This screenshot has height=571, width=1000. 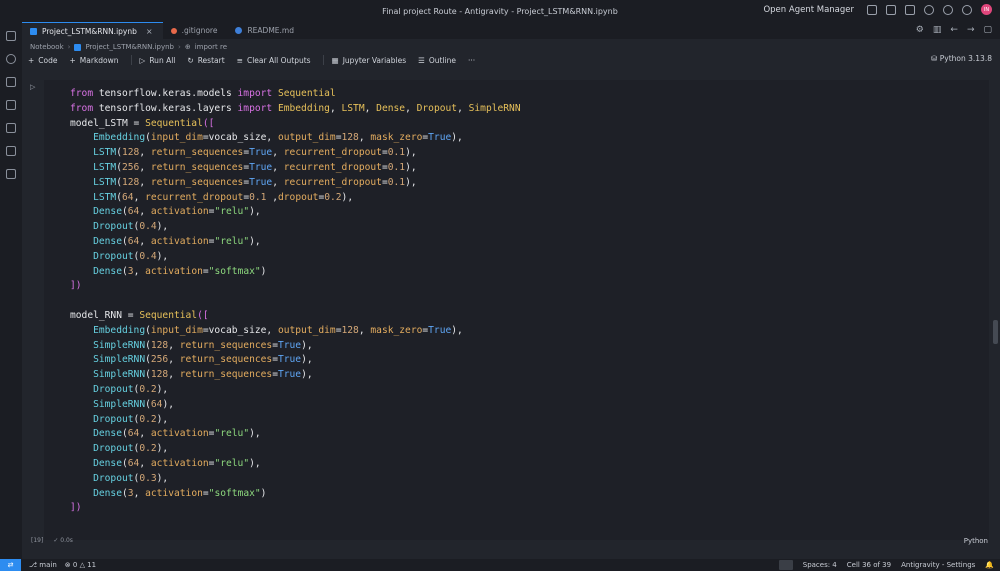 I want to click on breadcrumb-item: Project_LSTM&RNN.ipynb, so click(x=129, y=47).